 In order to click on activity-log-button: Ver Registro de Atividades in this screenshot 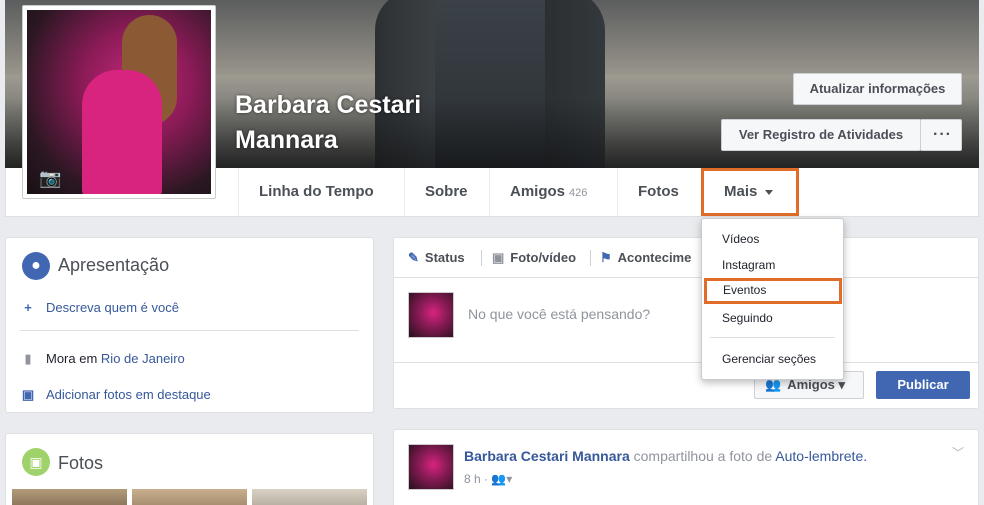, I will do `click(821, 135)`.